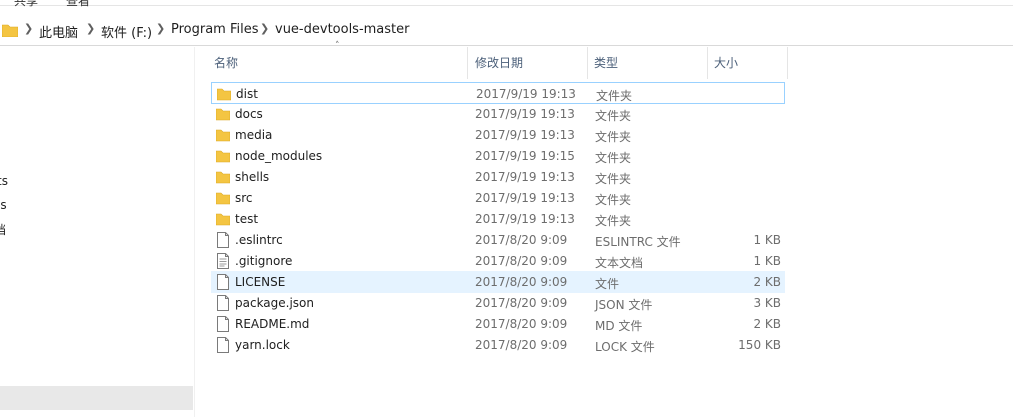 This screenshot has width=1013, height=417. Describe the element at coordinates (247, 94) in the screenshot. I see `file-name: dist` at that location.